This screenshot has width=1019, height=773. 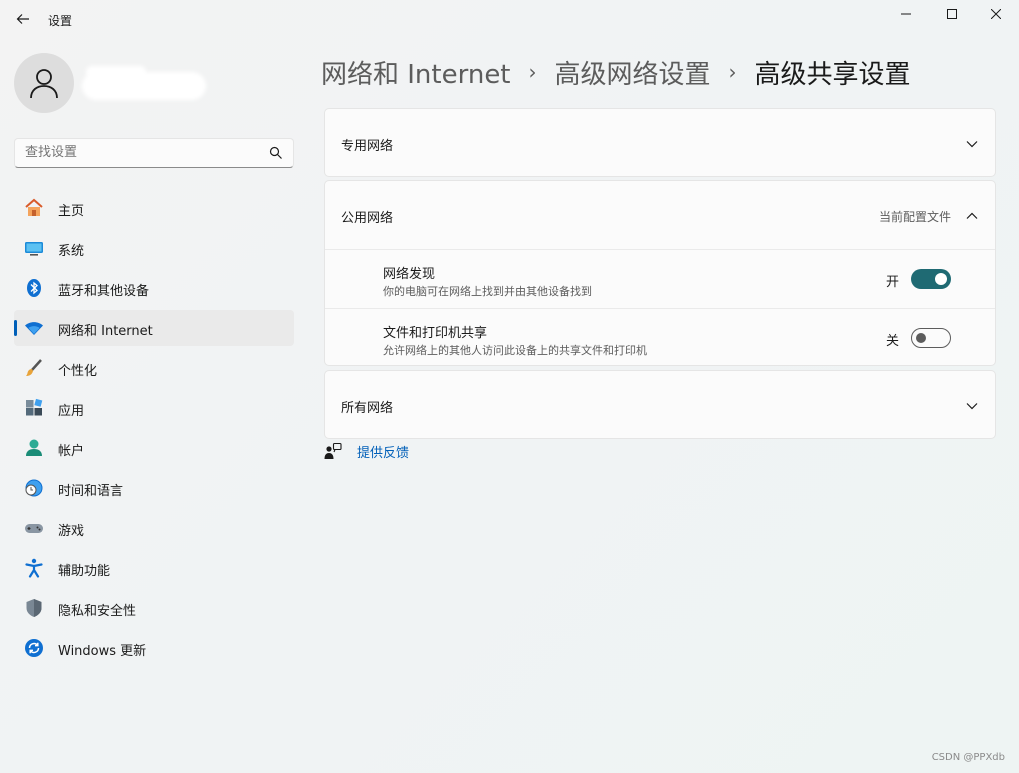 I want to click on section-title-private: 专用网络, so click(x=367, y=146).